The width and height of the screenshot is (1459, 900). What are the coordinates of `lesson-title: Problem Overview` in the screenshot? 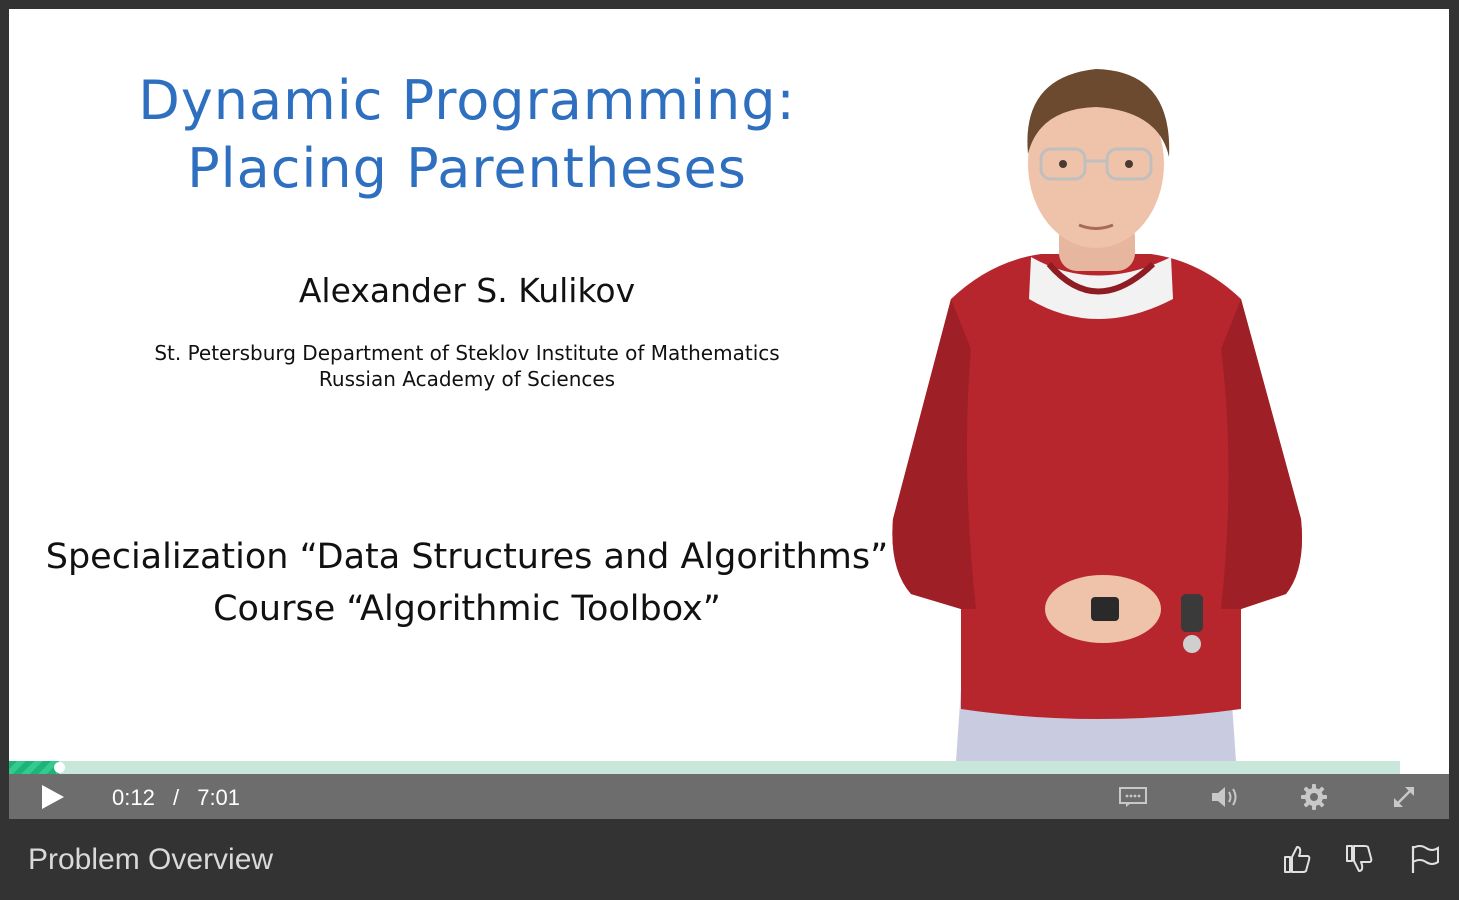 It's located at (151, 859).